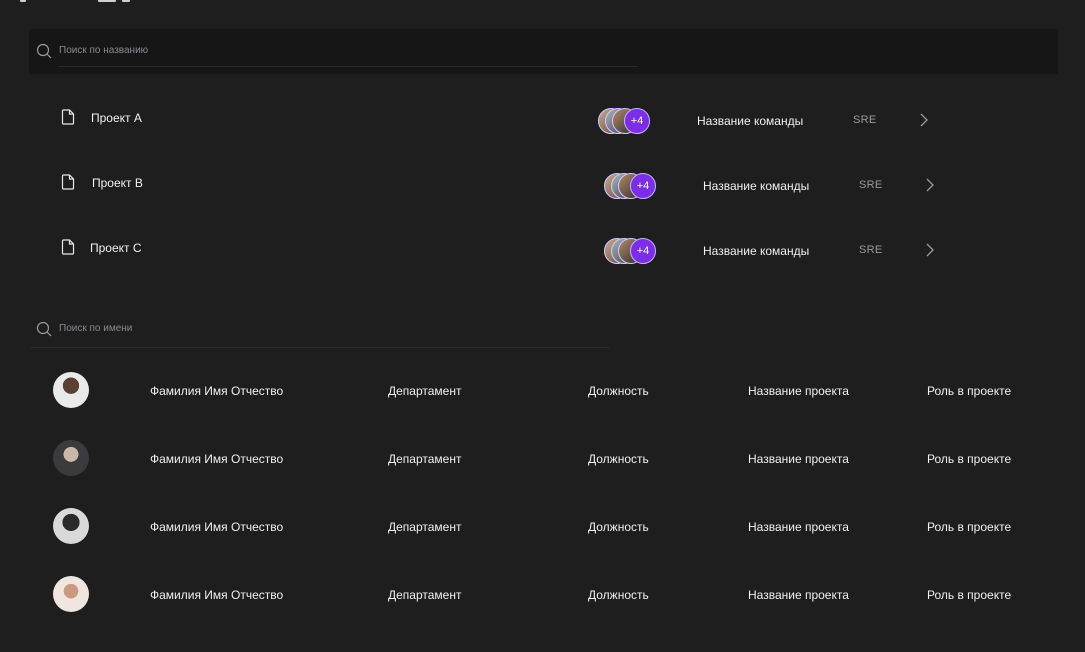 This screenshot has height=652, width=1085. Describe the element at coordinates (500, 120) in the screenshot. I see `project-row: Проект A +4 Название команды SRE` at that location.